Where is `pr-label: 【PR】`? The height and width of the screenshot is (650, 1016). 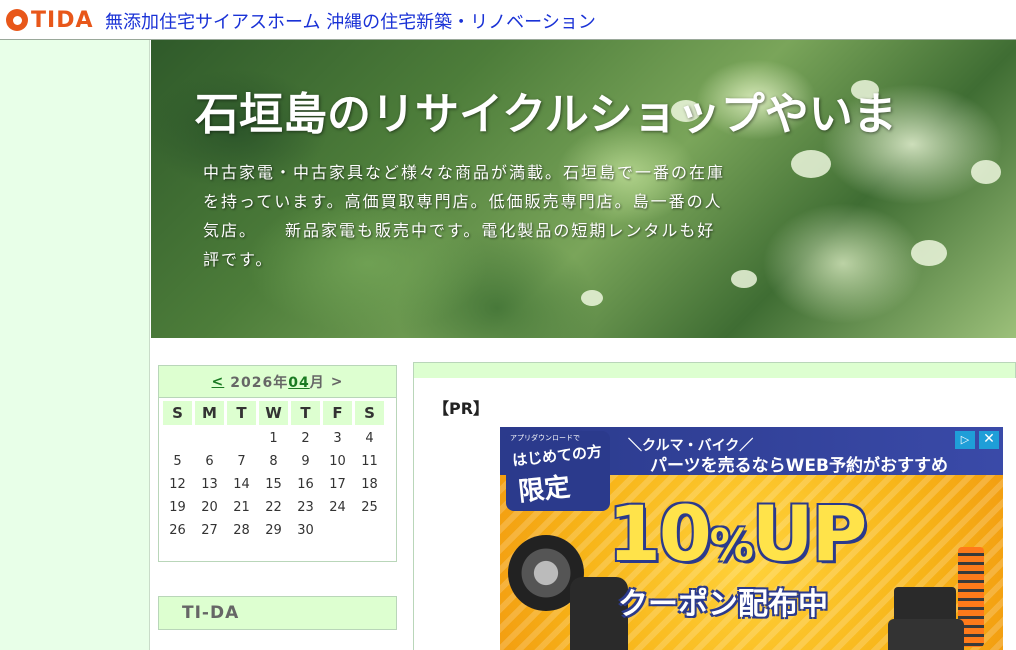 pr-label: 【PR】 is located at coordinates (461, 408).